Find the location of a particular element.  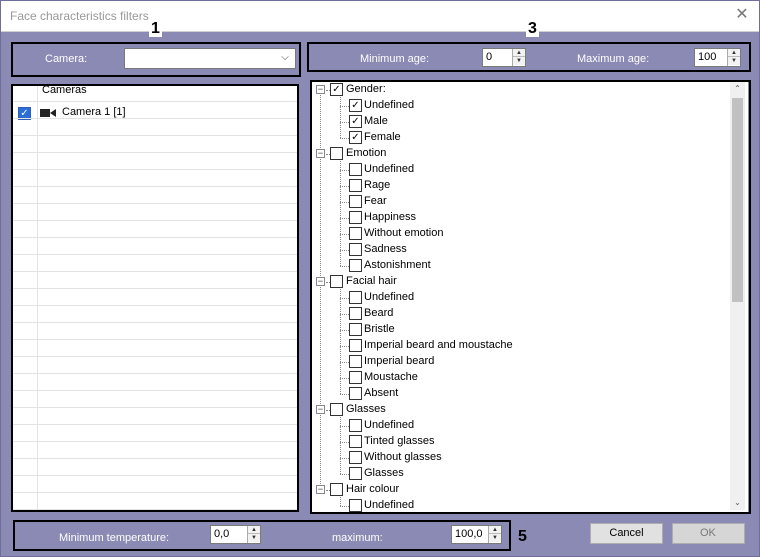

chevron-down-icon: ⌵ is located at coordinates (285, 57).